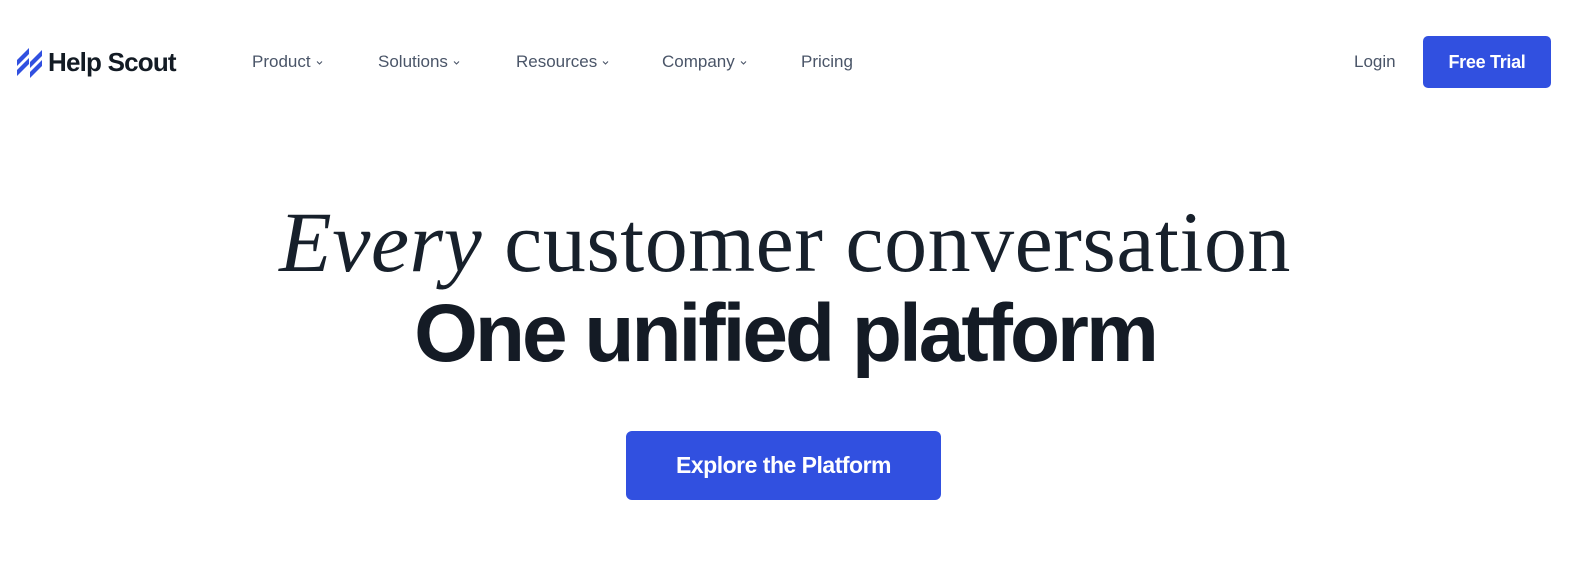 This screenshot has height=581, width=1570. I want to click on explore-platform-button: Explore the Platform, so click(783, 465).